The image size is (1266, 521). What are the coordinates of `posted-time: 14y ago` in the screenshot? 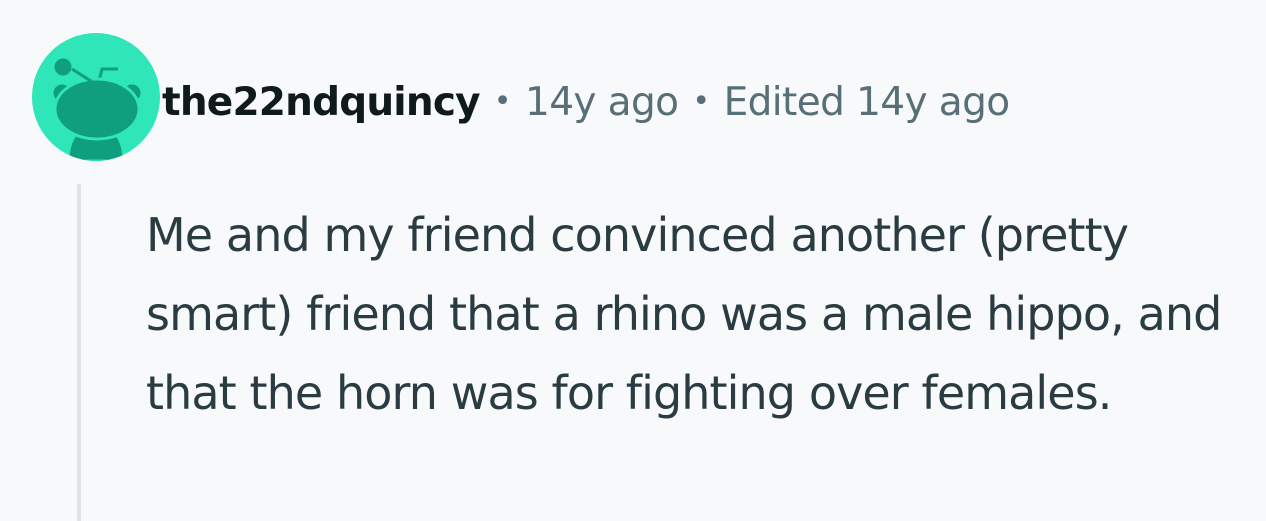 It's located at (602, 102).